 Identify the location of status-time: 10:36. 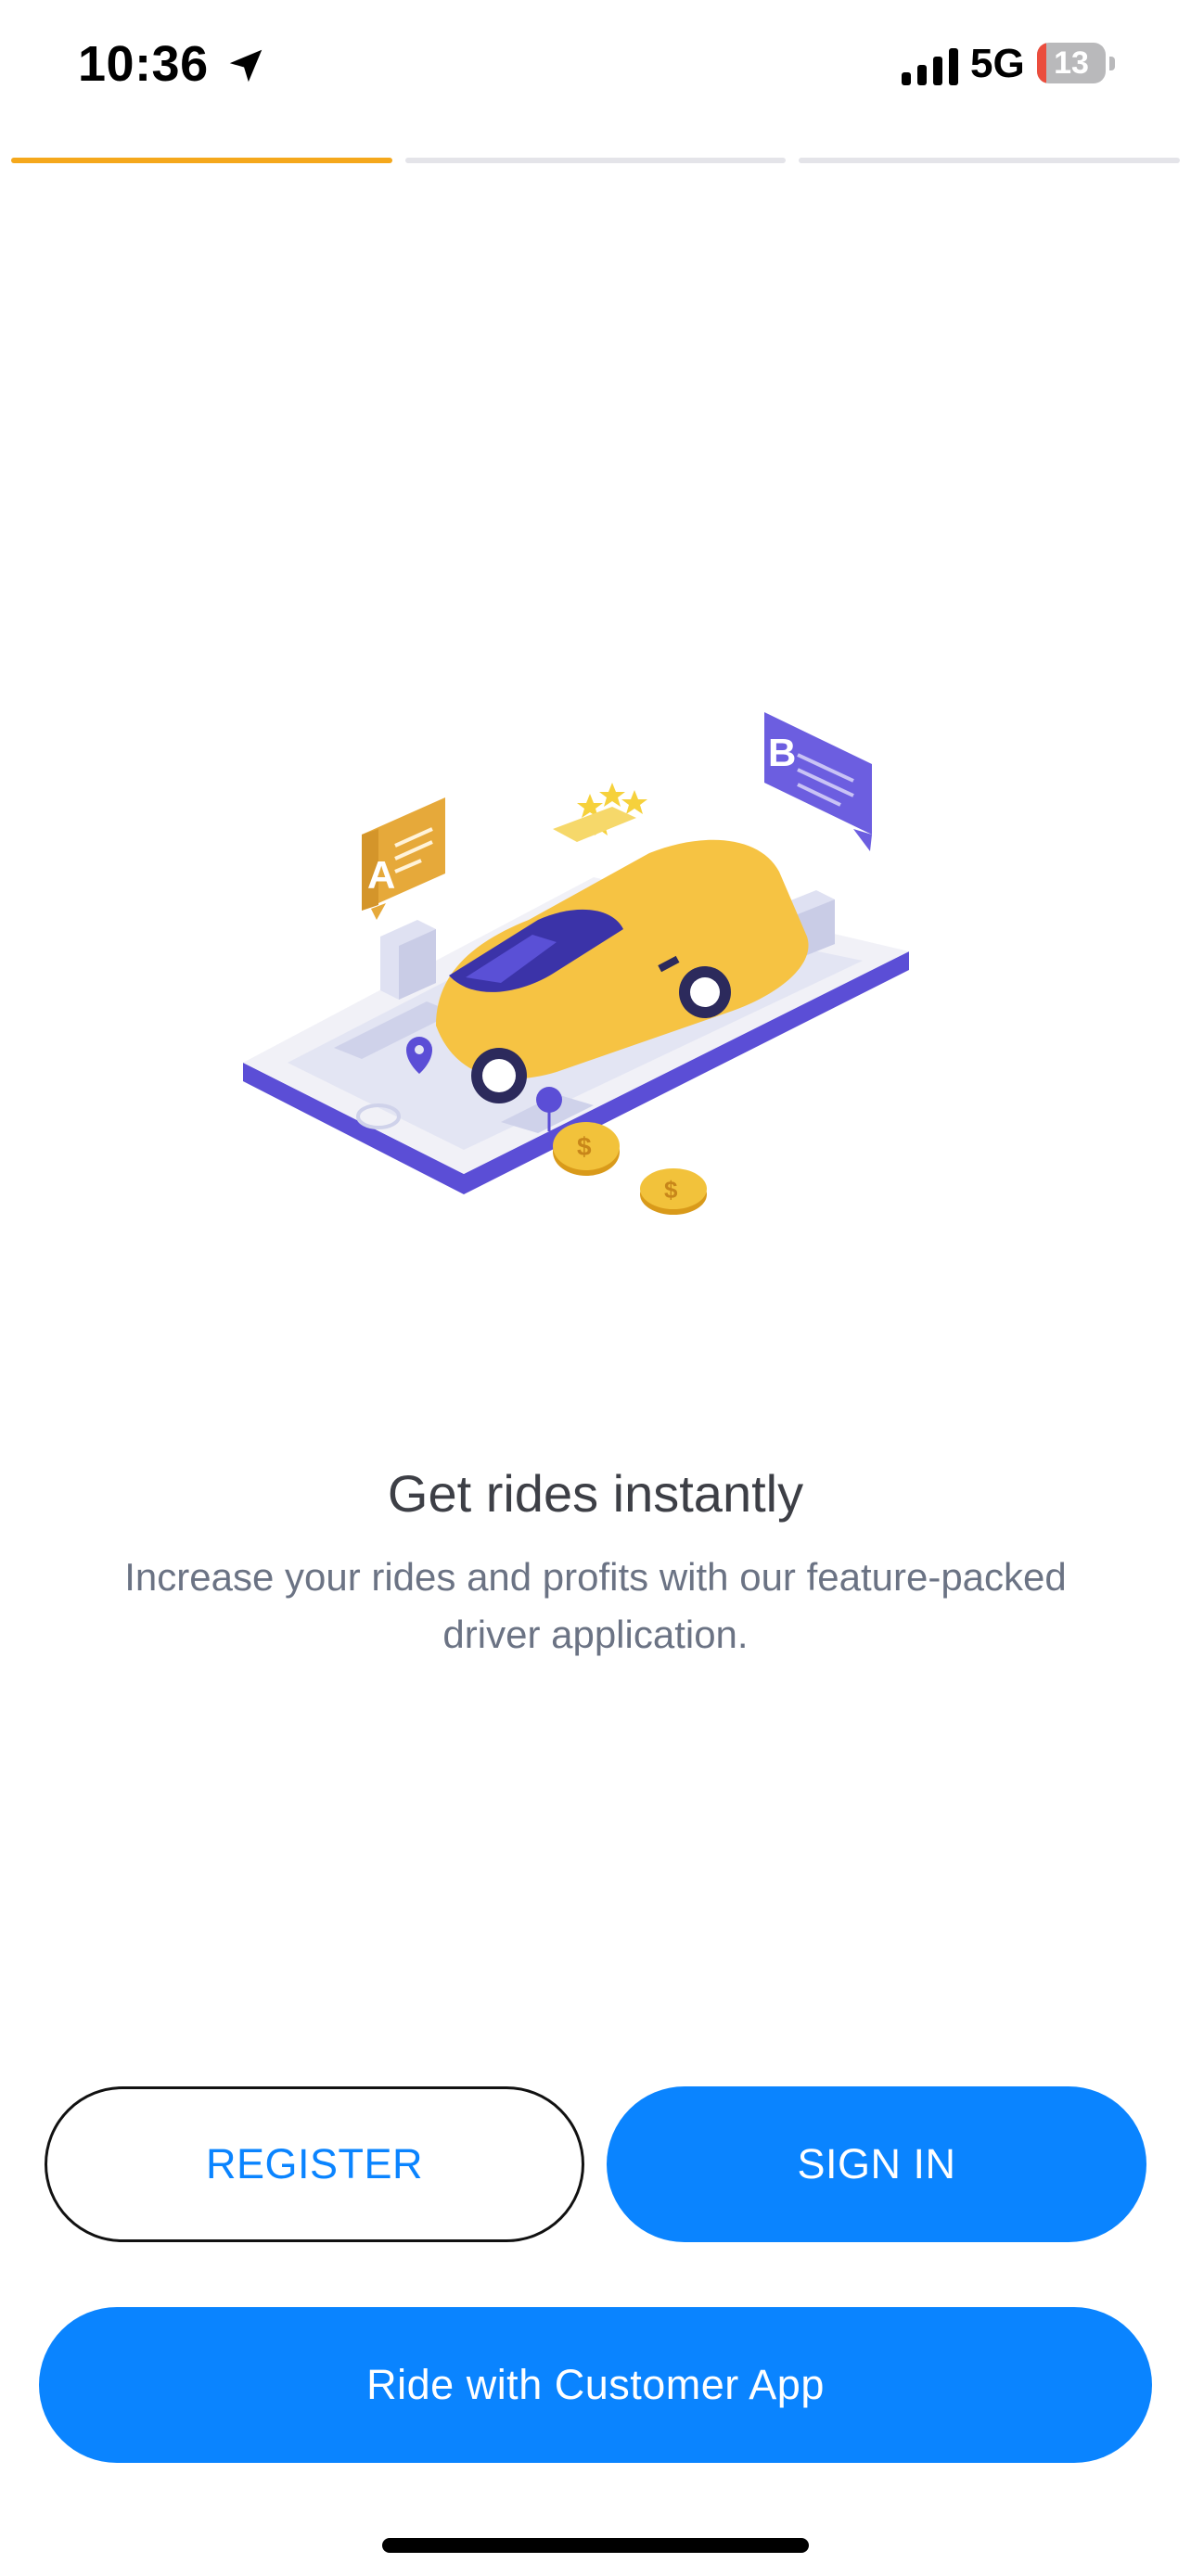
(143, 64).